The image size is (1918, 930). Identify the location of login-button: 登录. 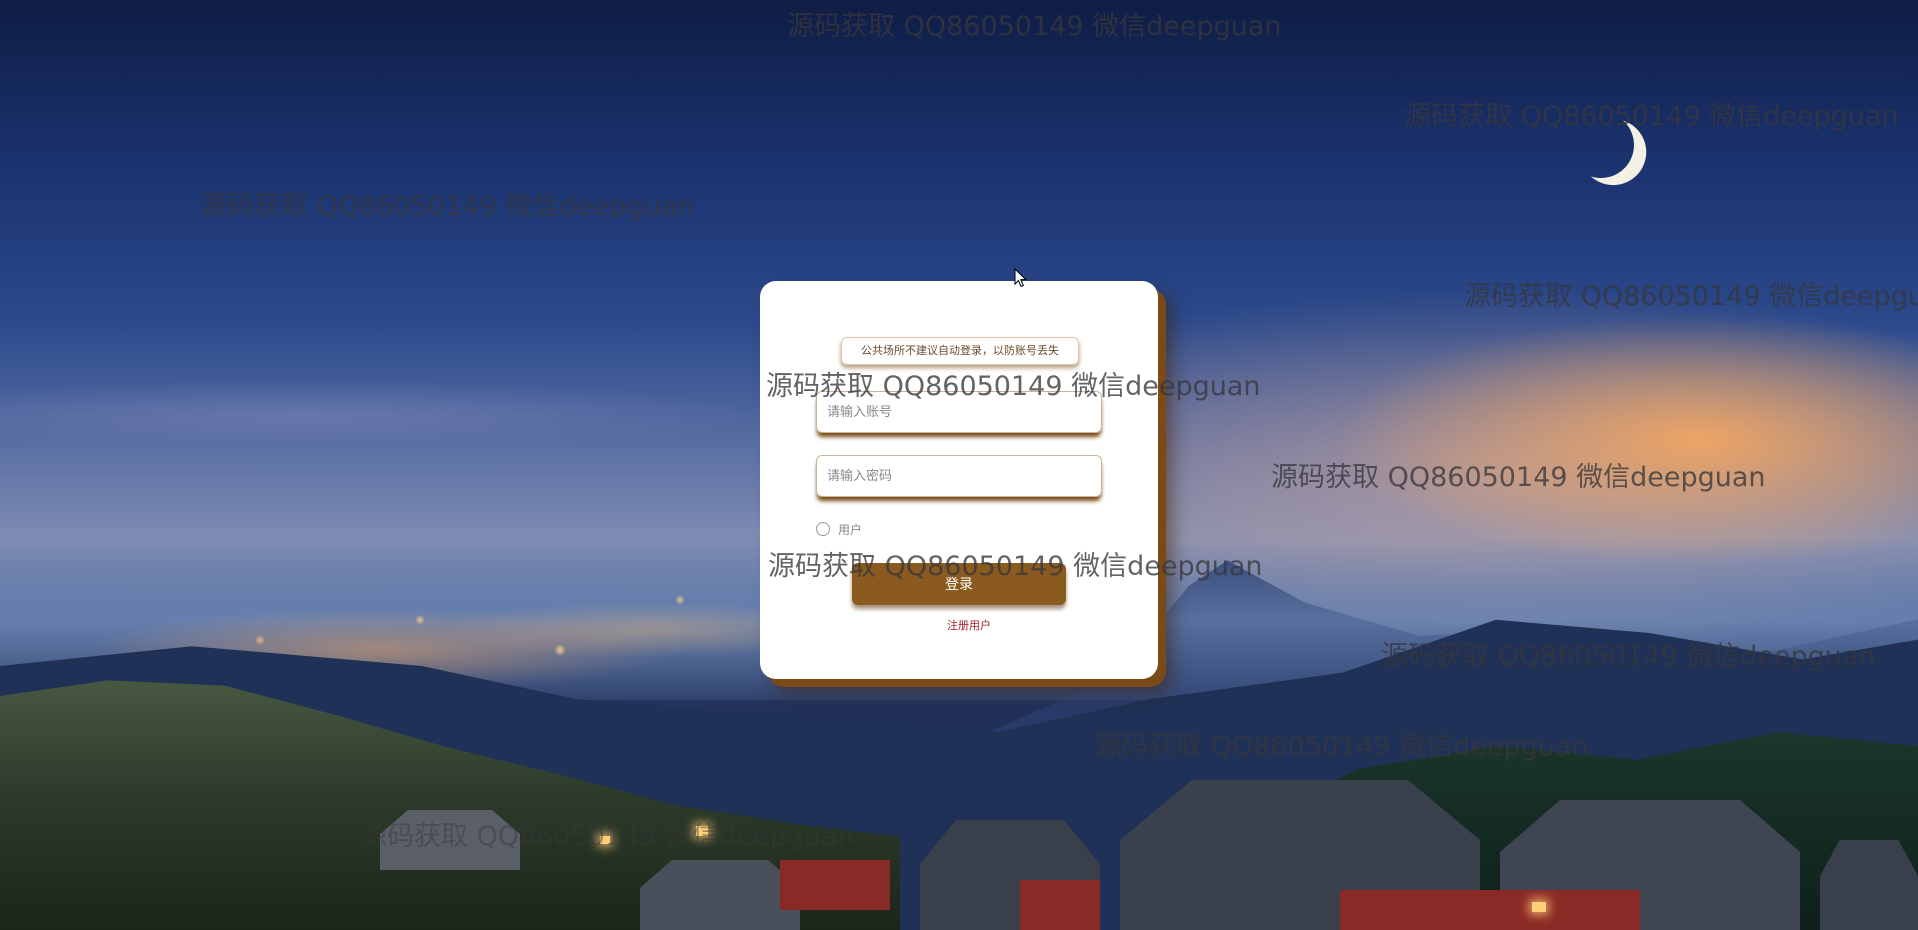
(959, 584).